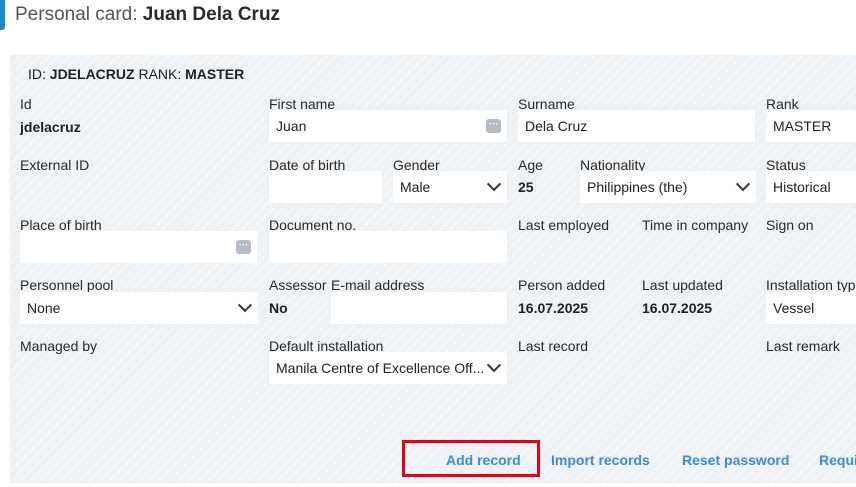 The image size is (856, 487). I want to click on age-value: 25, so click(526, 187).